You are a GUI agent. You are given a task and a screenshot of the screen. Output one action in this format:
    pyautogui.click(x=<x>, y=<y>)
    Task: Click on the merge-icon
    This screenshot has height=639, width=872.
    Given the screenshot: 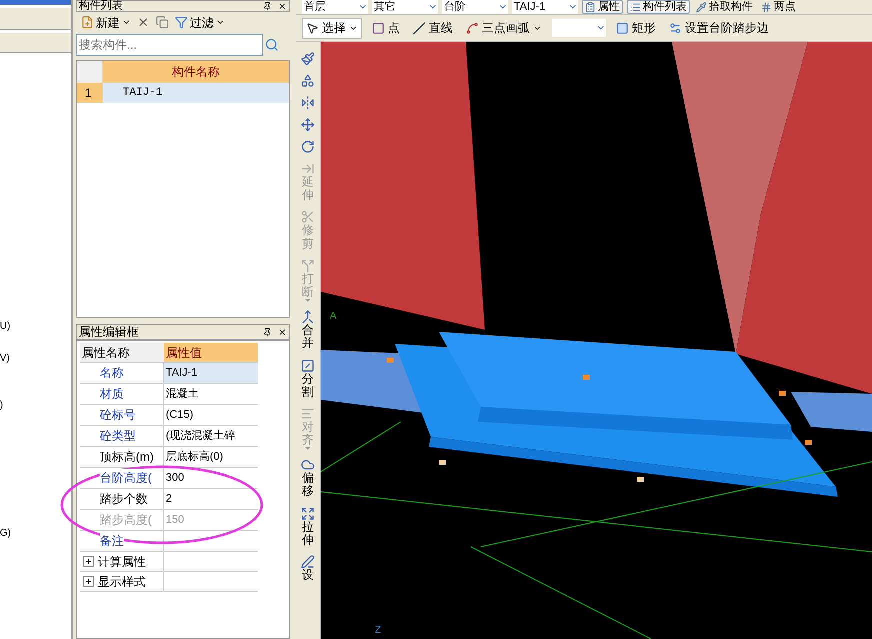 What is the action you would take?
    pyautogui.click(x=308, y=317)
    